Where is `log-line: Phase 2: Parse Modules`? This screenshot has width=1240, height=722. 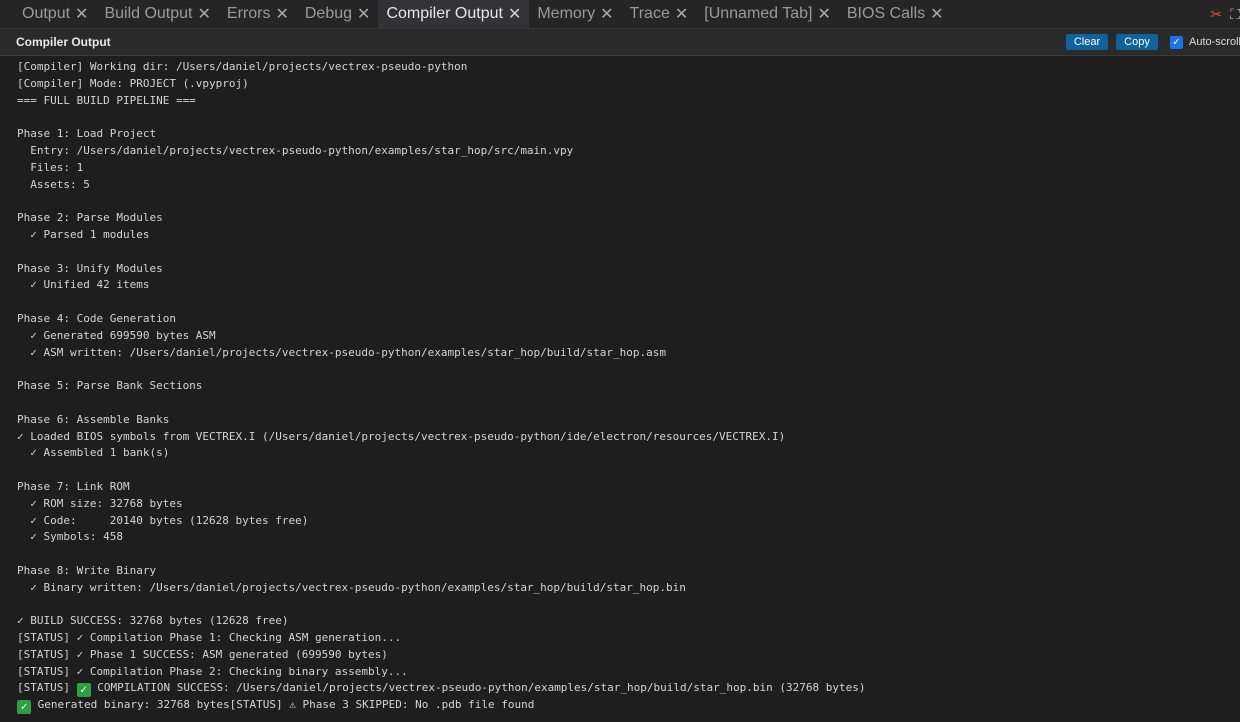
log-line: Phase 2: Parse Modules is located at coordinates (90, 218).